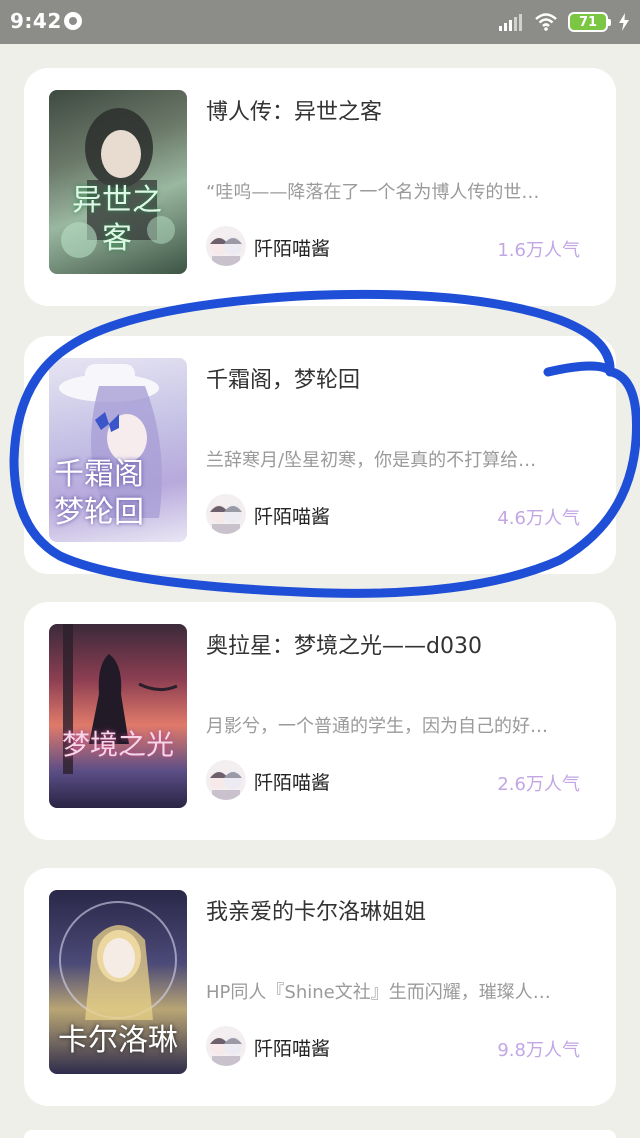  I want to click on book-title: 千霜阁，梦轮回, so click(283, 378).